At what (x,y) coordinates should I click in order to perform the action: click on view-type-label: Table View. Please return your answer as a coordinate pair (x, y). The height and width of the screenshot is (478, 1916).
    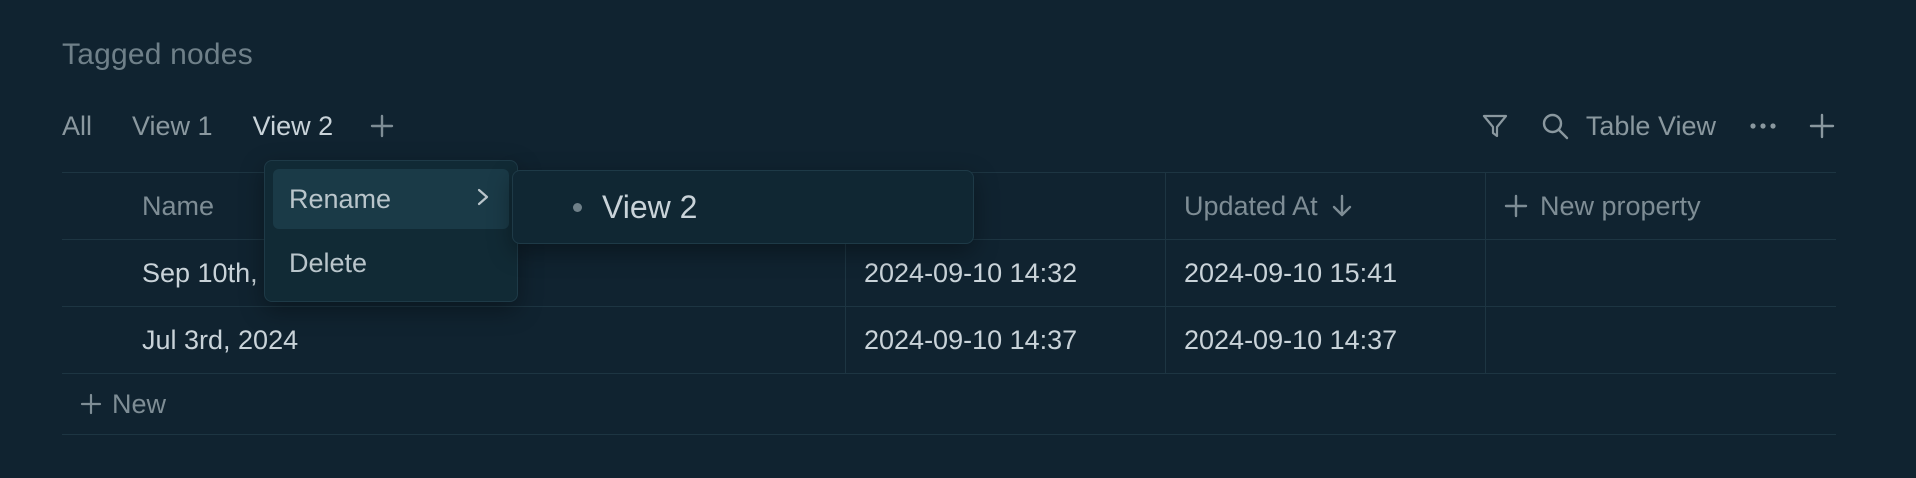
    Looking at the image, I should click on (1651, 126).